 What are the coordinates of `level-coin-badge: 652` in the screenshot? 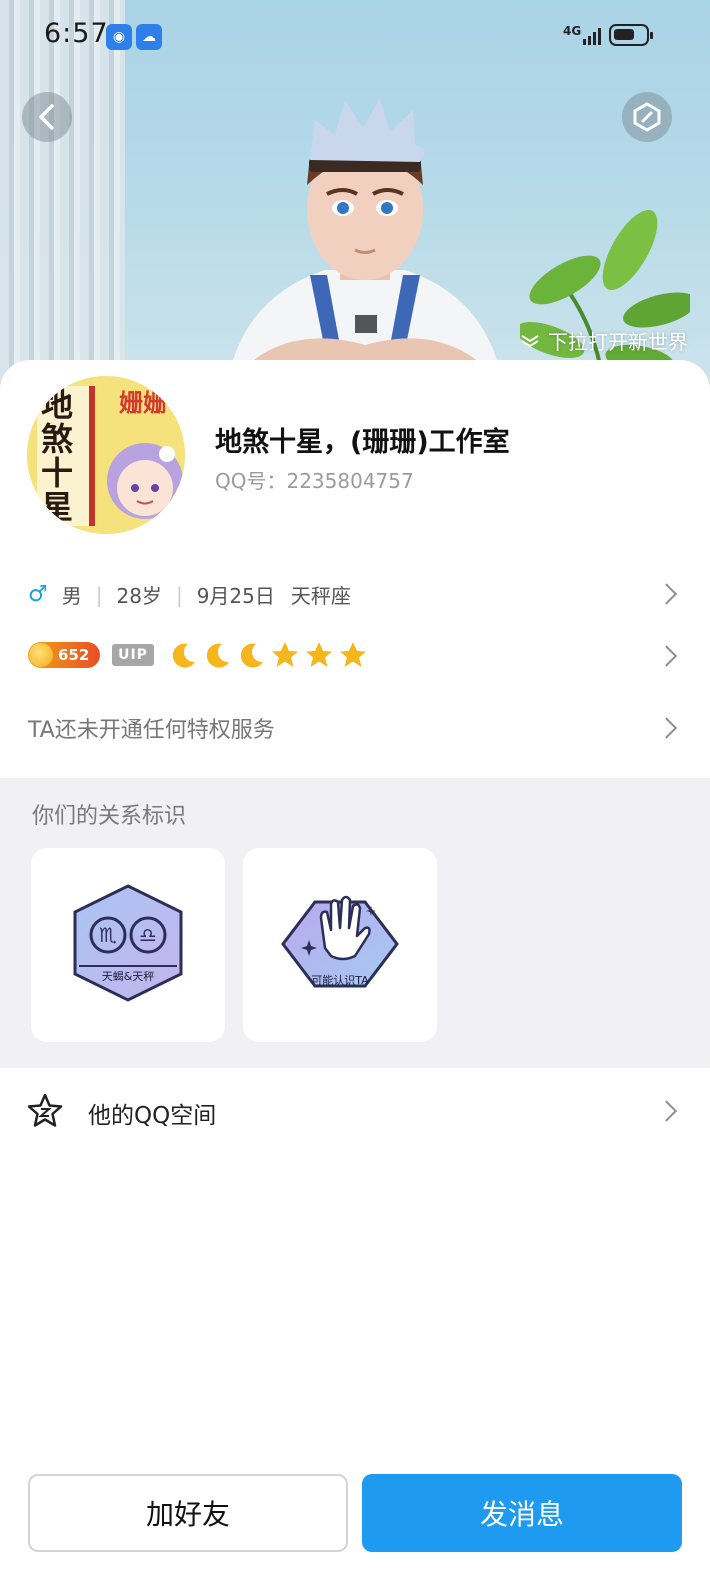 It's located at (64, 655).